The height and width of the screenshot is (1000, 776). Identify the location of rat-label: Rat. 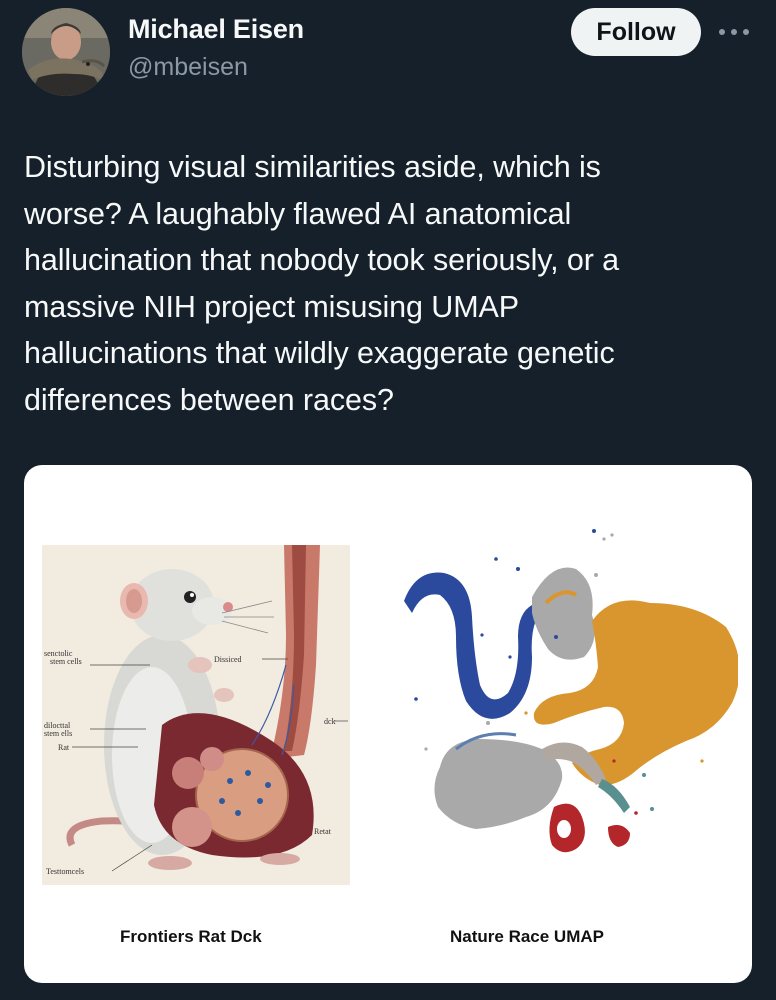
(64, 747).